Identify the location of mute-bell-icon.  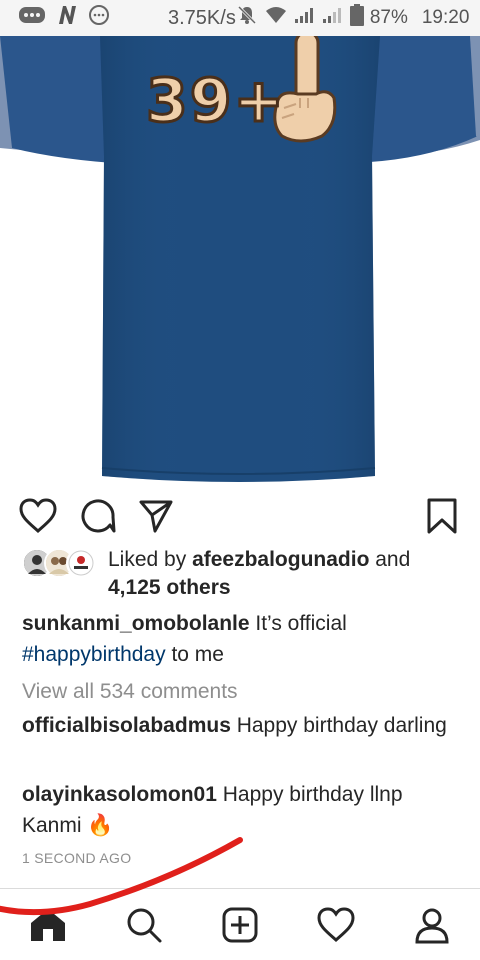
(247, 18).